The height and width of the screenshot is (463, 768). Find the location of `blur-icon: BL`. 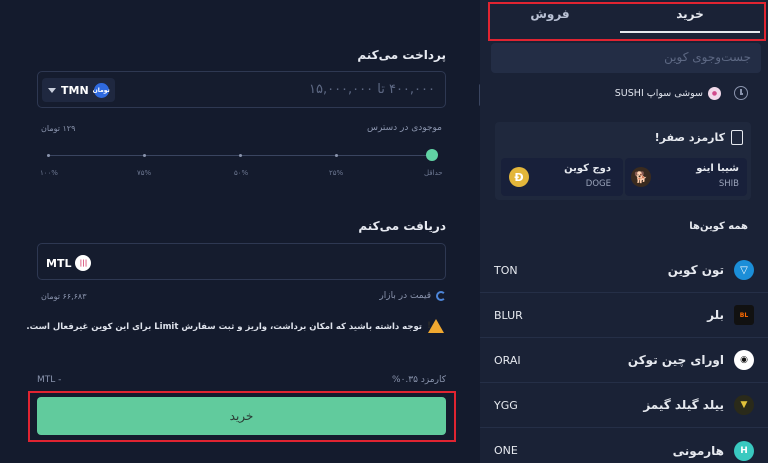

blur-icon: BL is located at coordinates (744, 315).